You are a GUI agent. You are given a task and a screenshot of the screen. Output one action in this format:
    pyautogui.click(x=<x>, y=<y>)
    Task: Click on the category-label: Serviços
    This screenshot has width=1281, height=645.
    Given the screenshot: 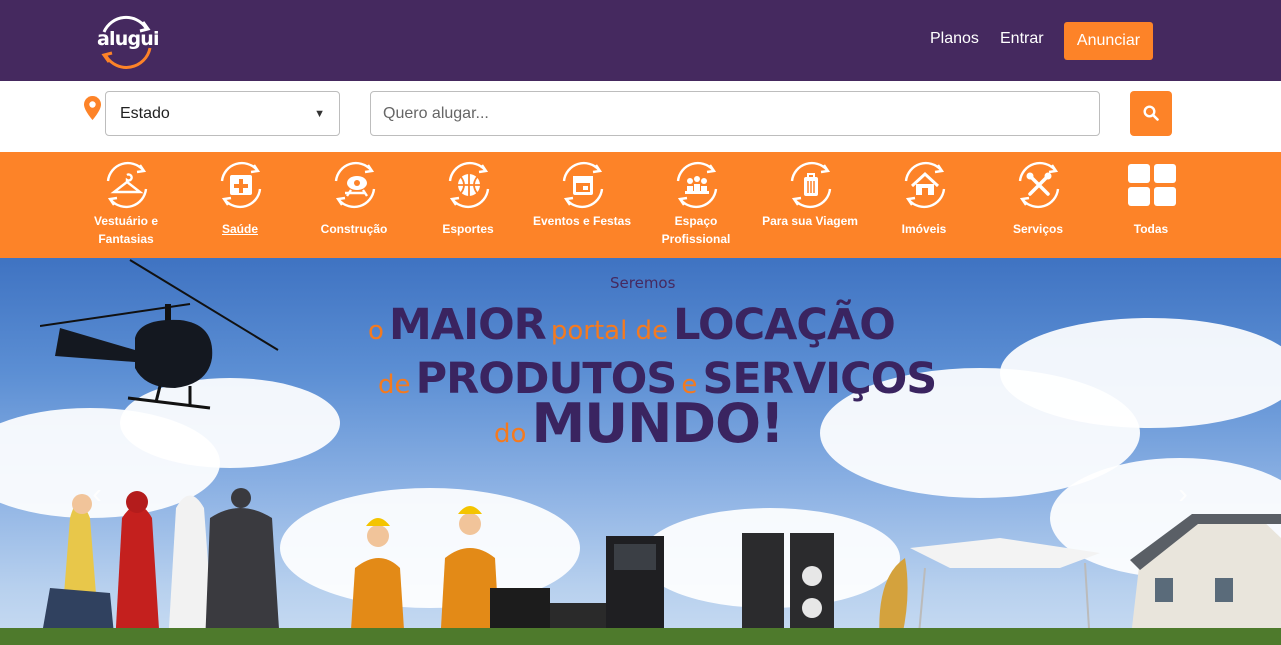 What is the action you would take?
    pyautogui.click(x=1038, y=229)
    